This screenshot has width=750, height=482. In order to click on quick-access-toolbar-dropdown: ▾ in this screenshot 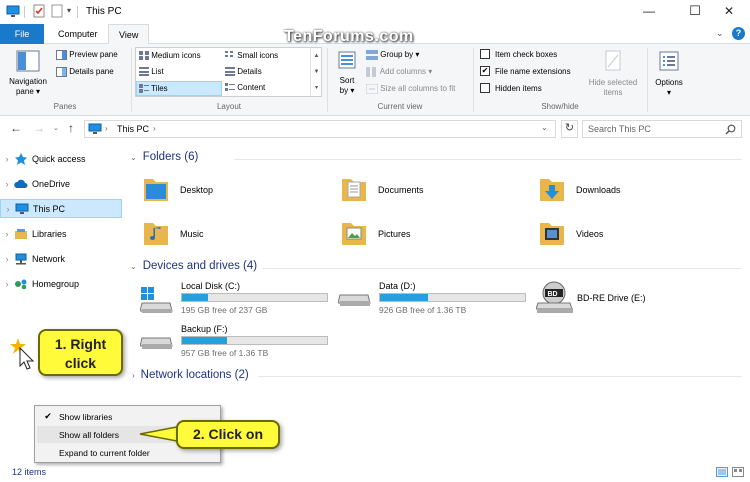, I will do `click(69, 10)`.